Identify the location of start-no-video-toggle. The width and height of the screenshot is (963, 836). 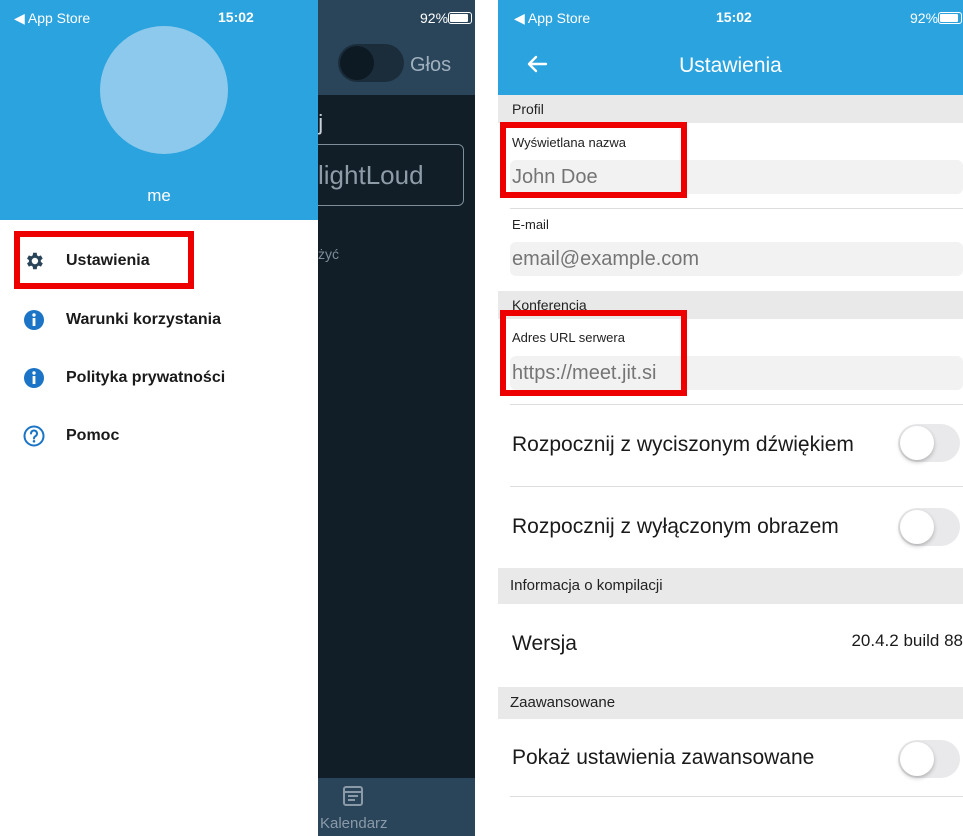
(929, 527).